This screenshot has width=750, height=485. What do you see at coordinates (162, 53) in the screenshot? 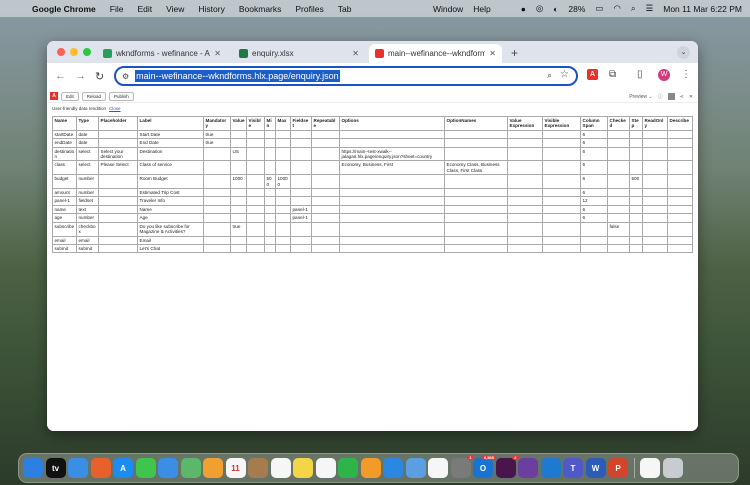
I see `tab-wkndforms: wkndforms - wefinance - All ✕` at bounding box center [162, 53].